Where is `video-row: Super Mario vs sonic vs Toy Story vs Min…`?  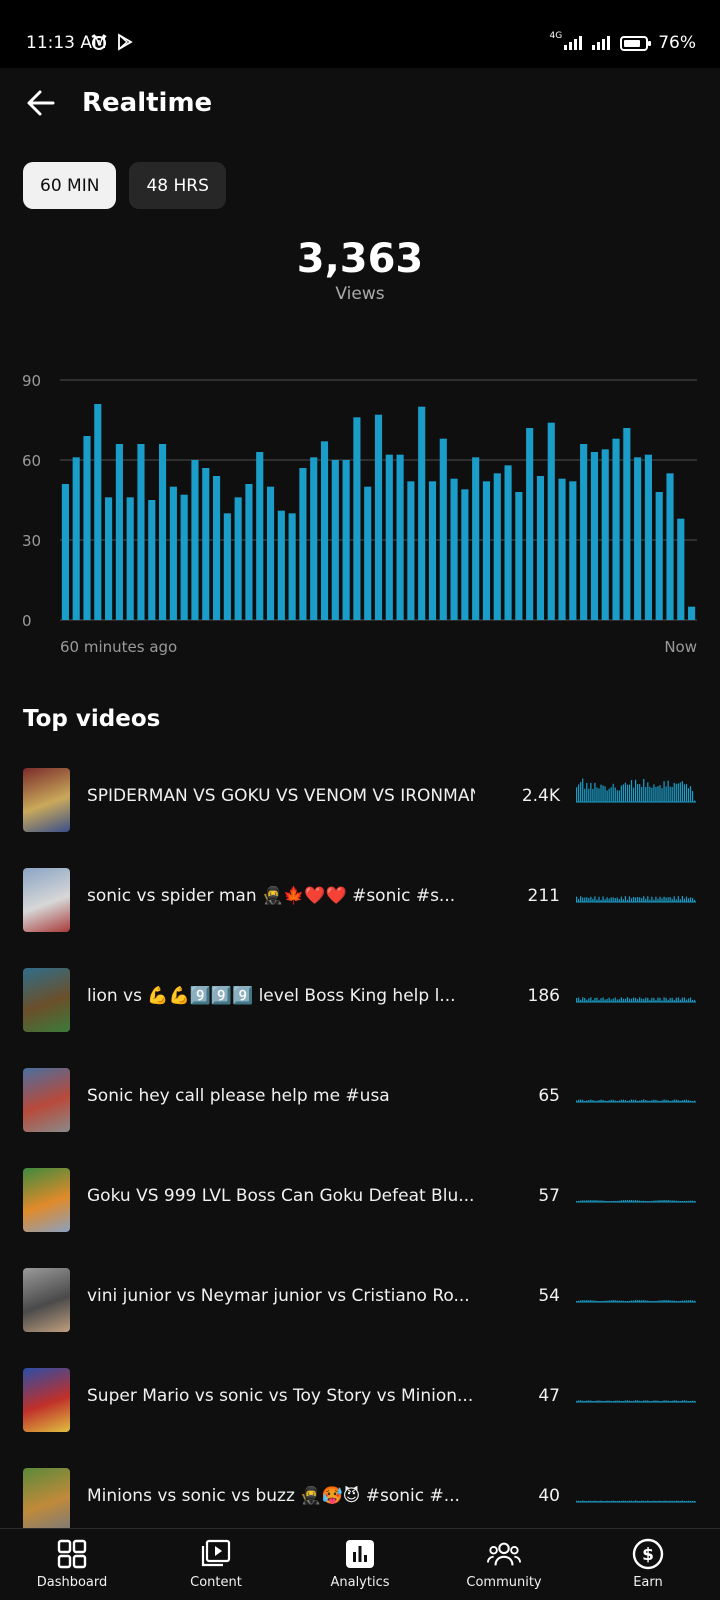
video-row: Super Mario vs sonic vs Toy Story vs Min… is located at coordinates (360, 1416).